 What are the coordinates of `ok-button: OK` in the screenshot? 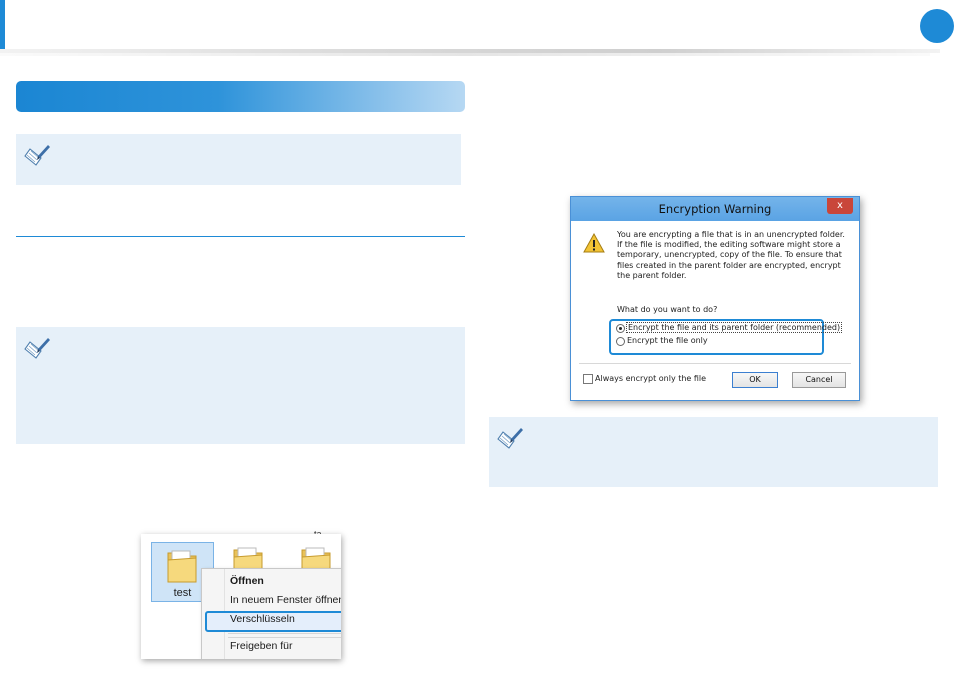 It's located at (755, 380).